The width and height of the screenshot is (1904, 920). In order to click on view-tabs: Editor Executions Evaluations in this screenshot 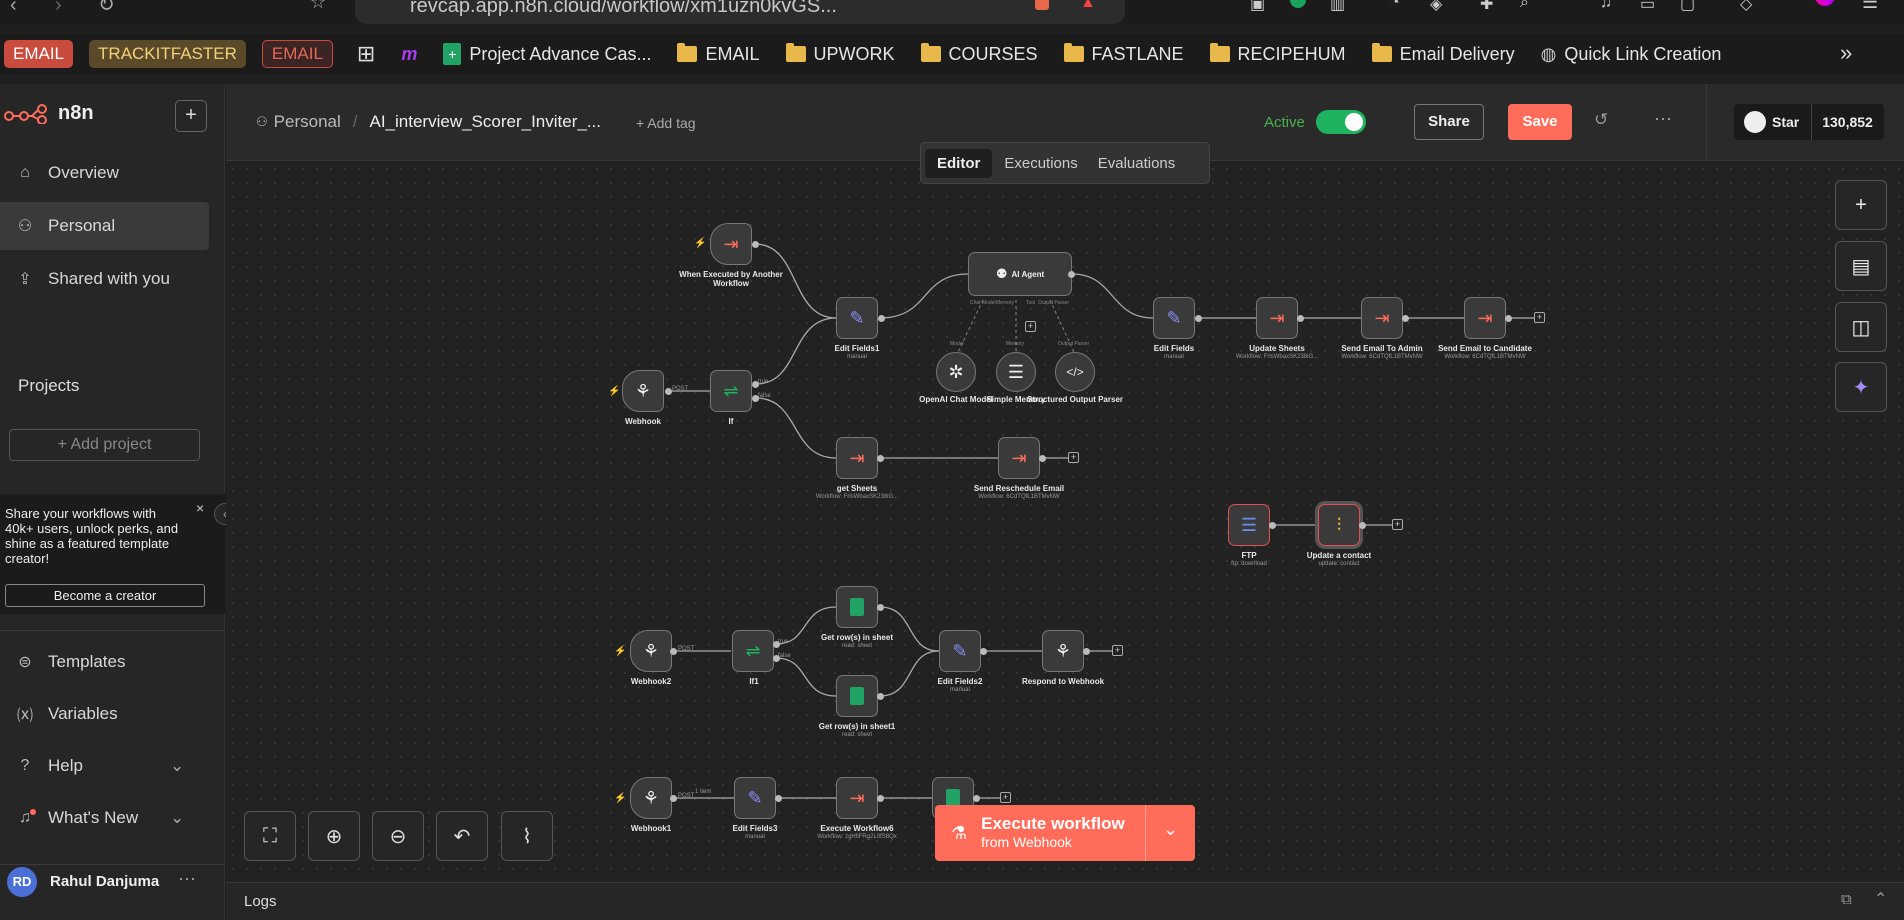, I will do `click(1065, 163)`.